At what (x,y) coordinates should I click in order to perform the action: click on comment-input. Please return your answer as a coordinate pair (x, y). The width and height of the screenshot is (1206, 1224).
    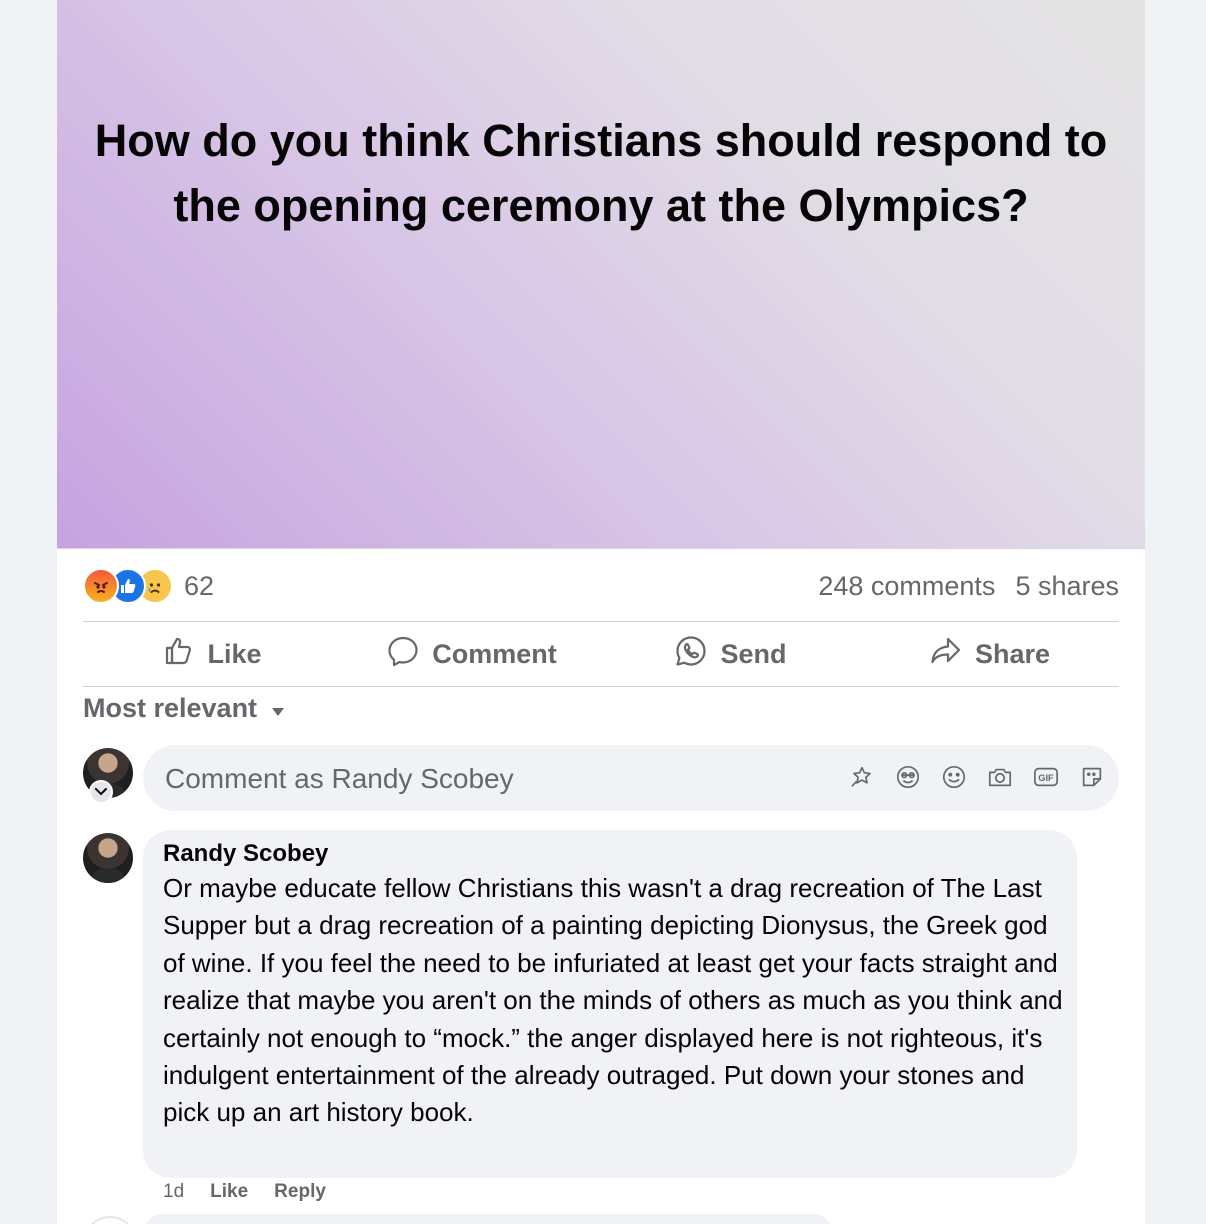
    Looking at the image, I should click on (490, 779).